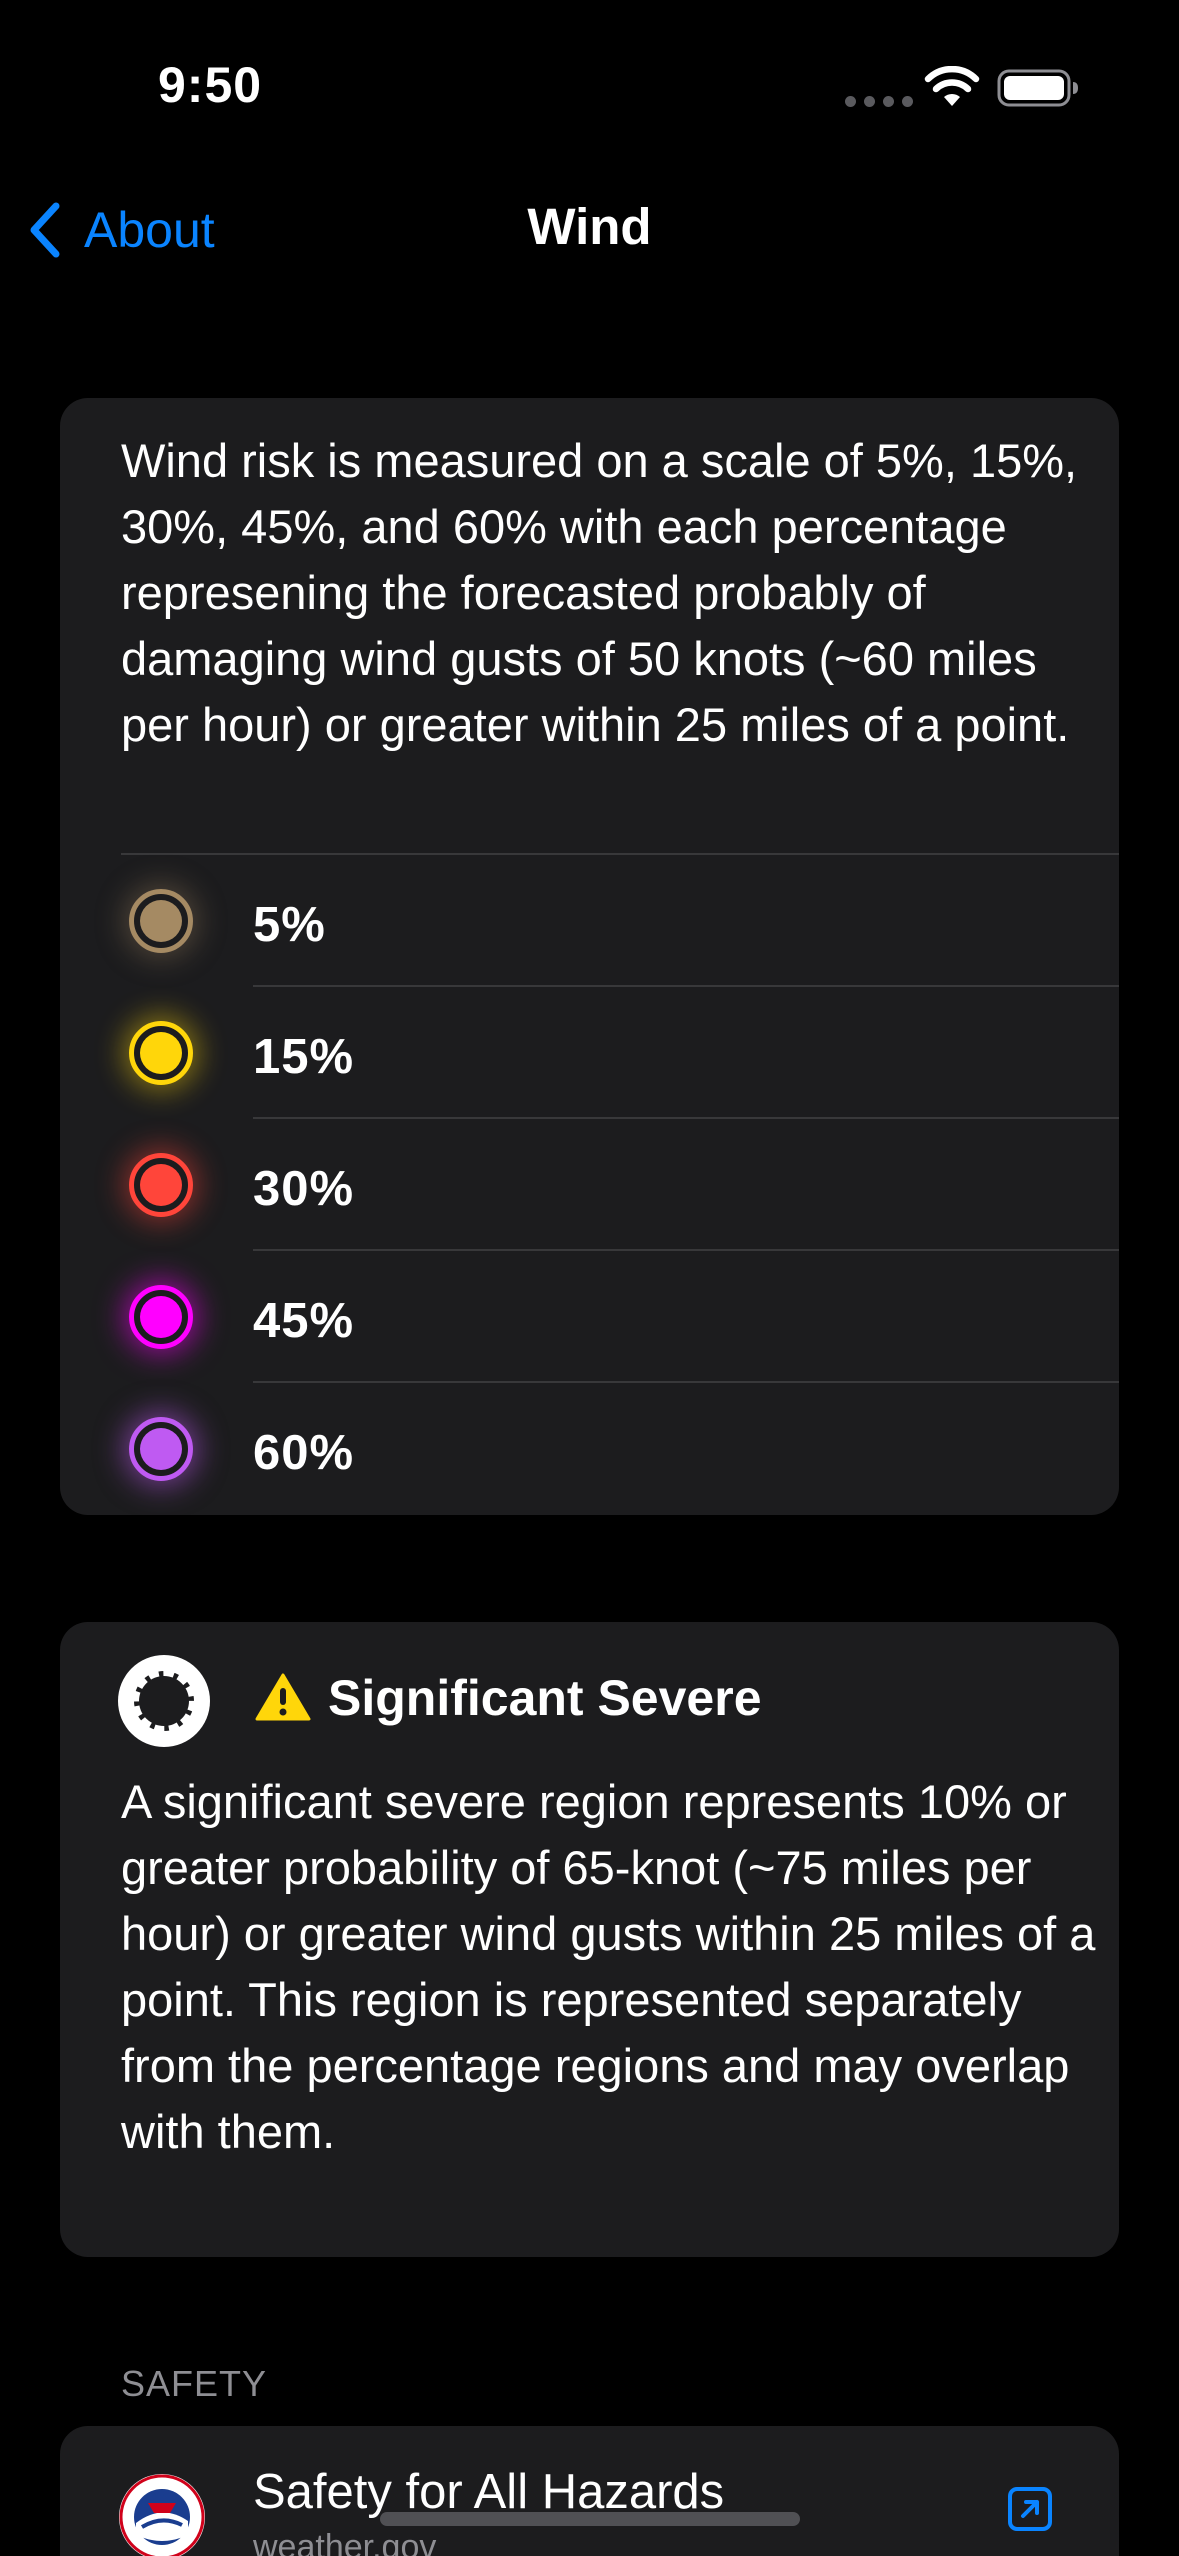  Describe the element at coordinates (162, 2515) in the screenshot. I see `nws-logo-icon` at that location.